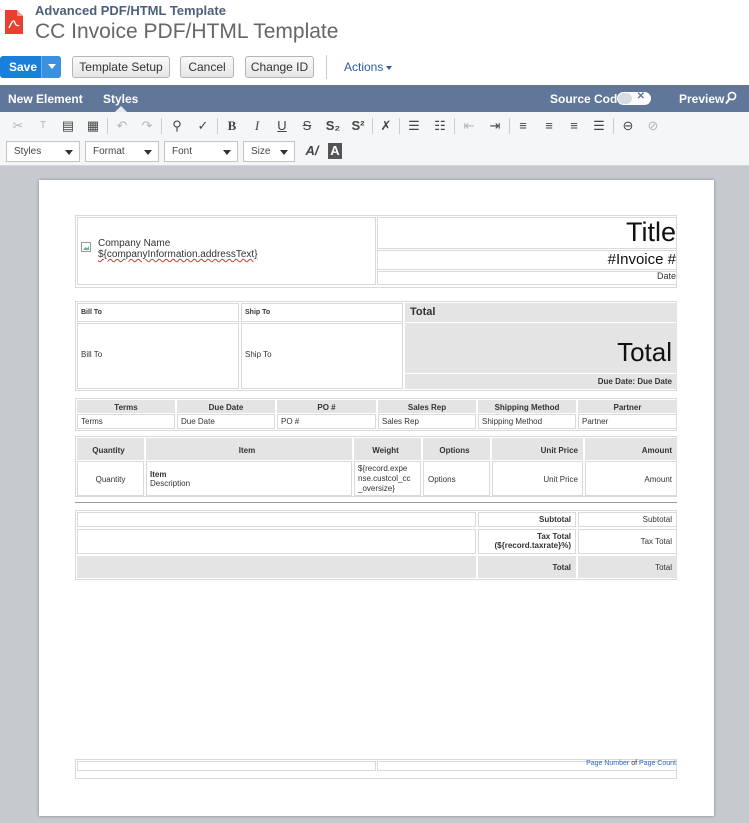 The width and height of the screenshot is (749, 823). I want to click on total-header: Total, so click(541, 312).